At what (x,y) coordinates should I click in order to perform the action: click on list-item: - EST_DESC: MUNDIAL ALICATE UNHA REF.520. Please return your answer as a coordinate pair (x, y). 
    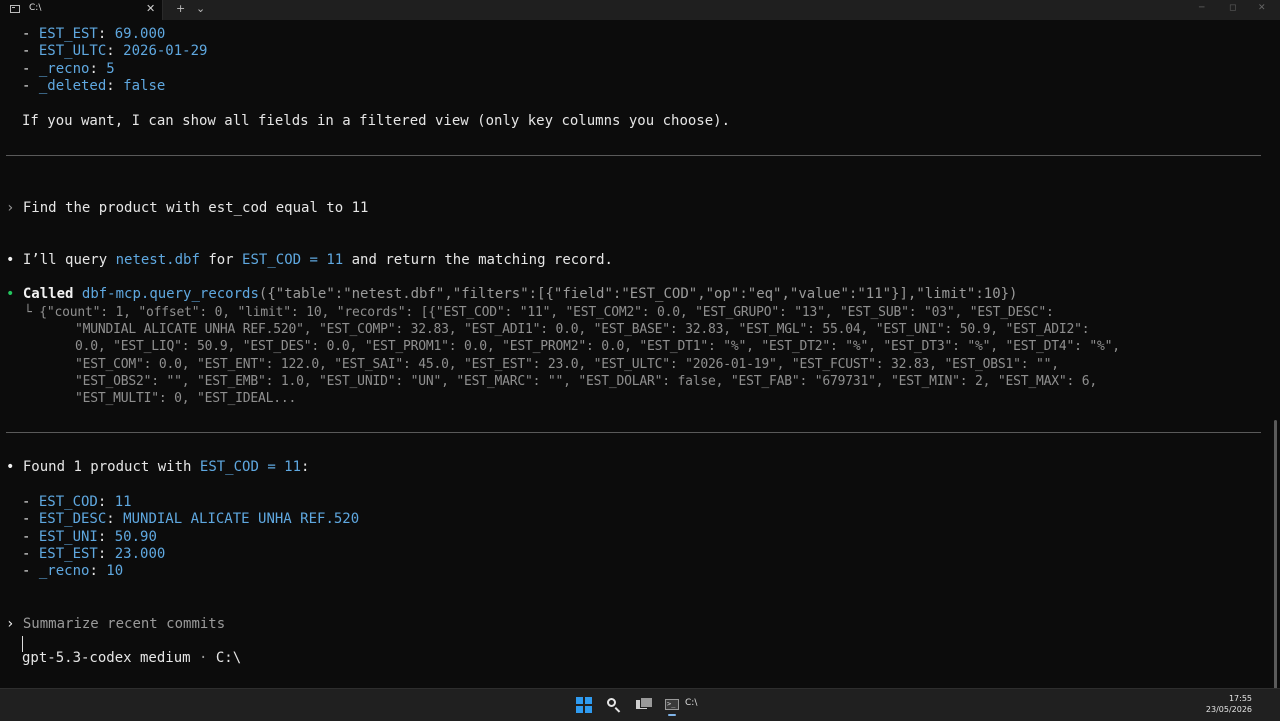
    Looking at the image, I should click on (191, 519).